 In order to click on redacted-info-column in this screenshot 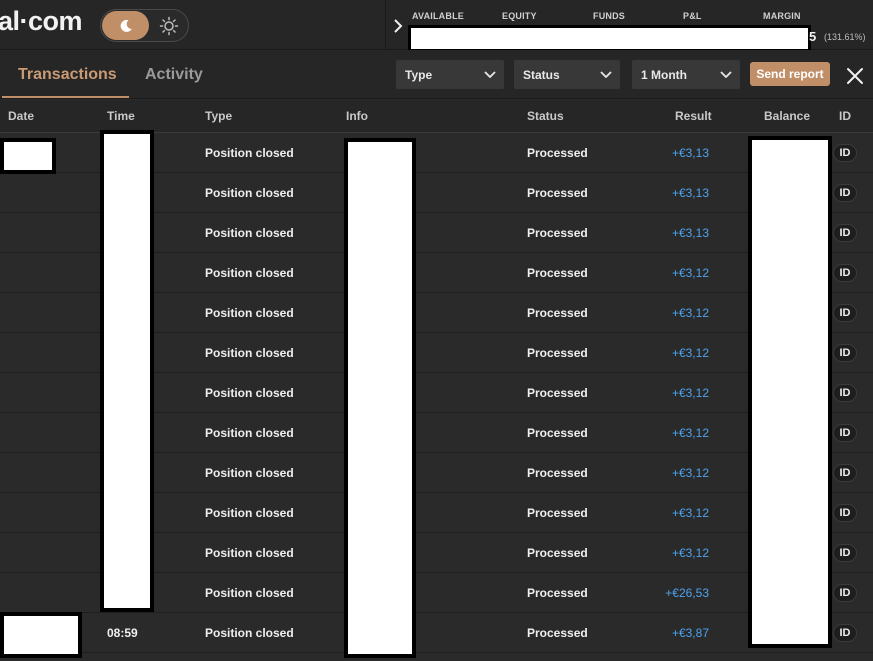, I will do `click(380, 398)`.